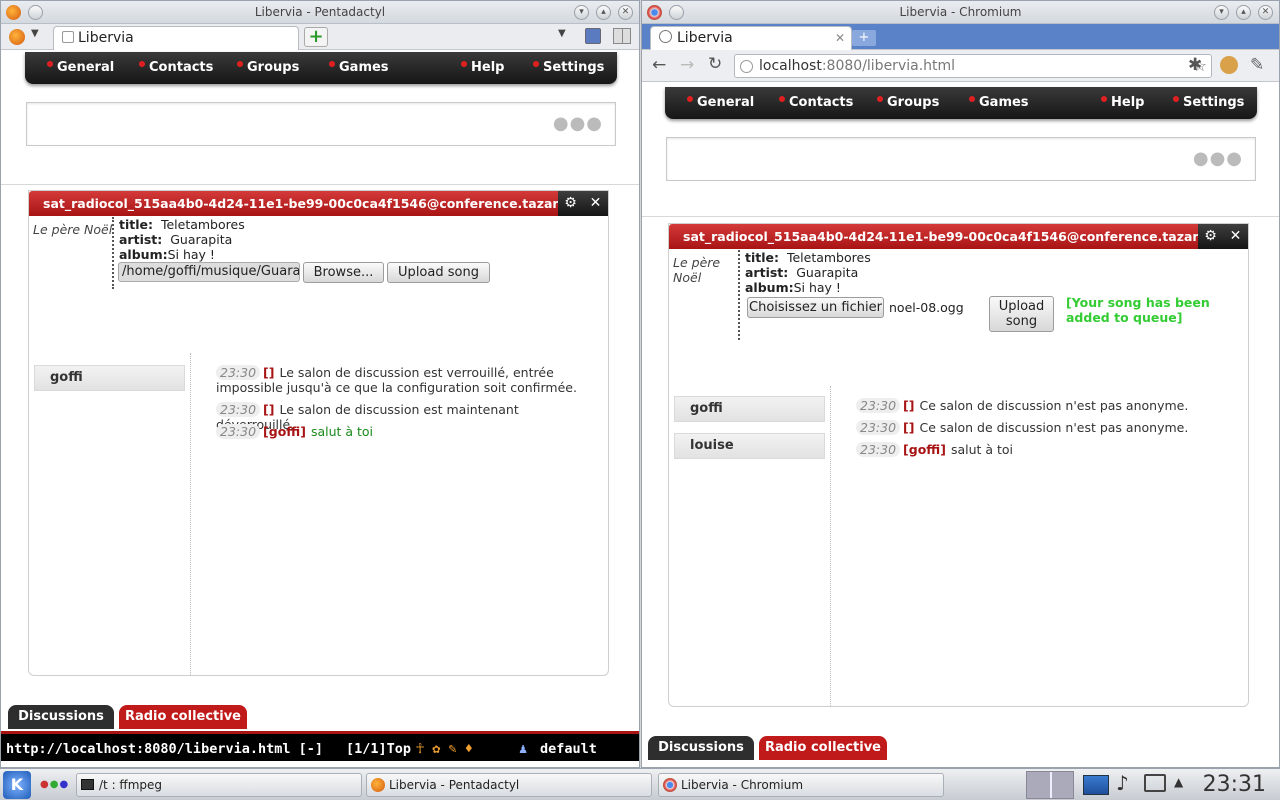 This screenshot has width=1280, height=800. What do you see at coordinates (715, 64) in the screenshot?
I see `reload-icon: ↻` at bounding box center [715, 64].